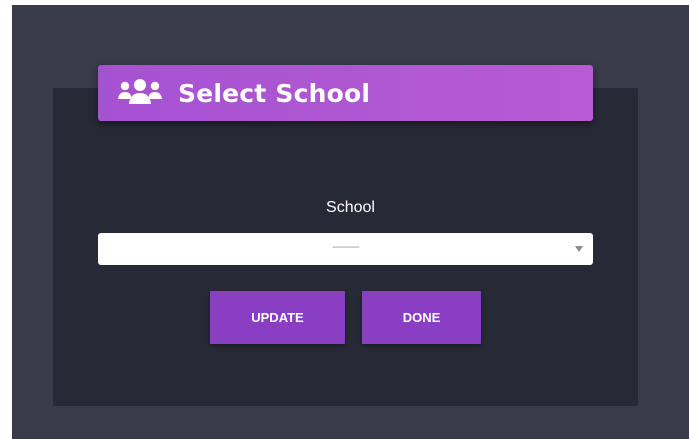  I want to click on school-select-value: ----------, so click(346, 247).